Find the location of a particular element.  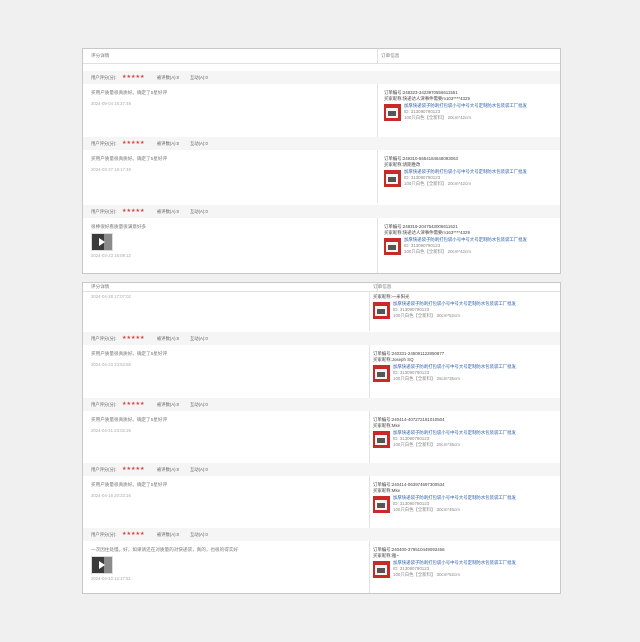

header-divider is located at coordinates (377, 56).